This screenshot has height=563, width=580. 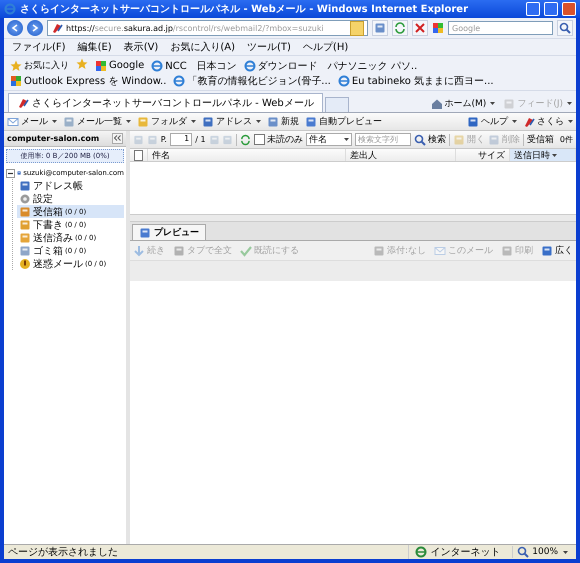 I want to click on toolbar-button: 新規, so click(x=283, y=121).